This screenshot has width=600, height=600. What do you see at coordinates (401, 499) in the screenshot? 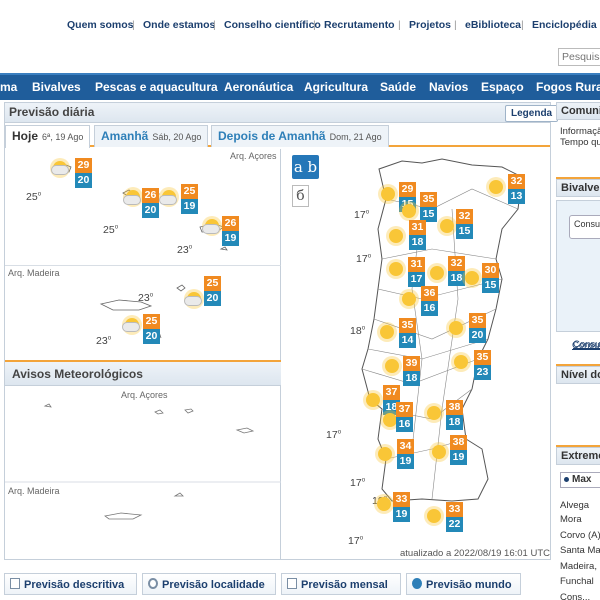
I see `temp-max: 33` at bounding box center [401, 499].